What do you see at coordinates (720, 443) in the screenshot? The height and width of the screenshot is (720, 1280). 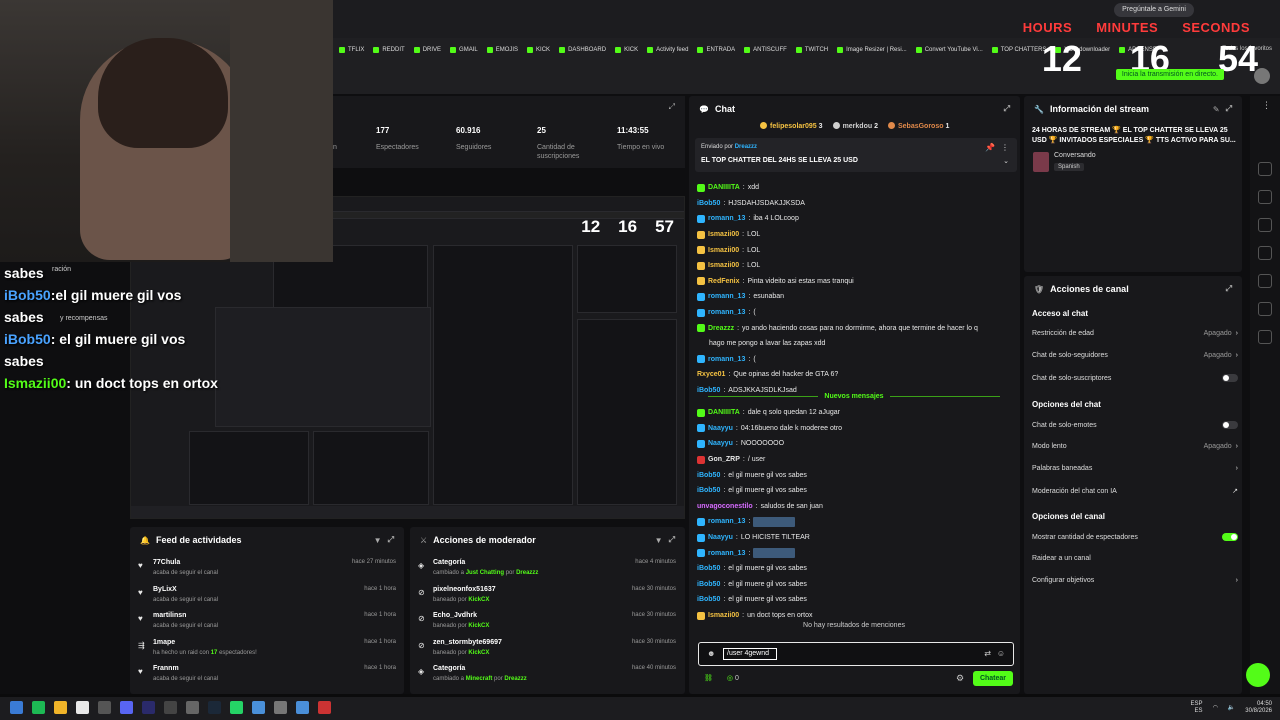 I see `chat-username: Naayyu` at bounding box center [720, 443].